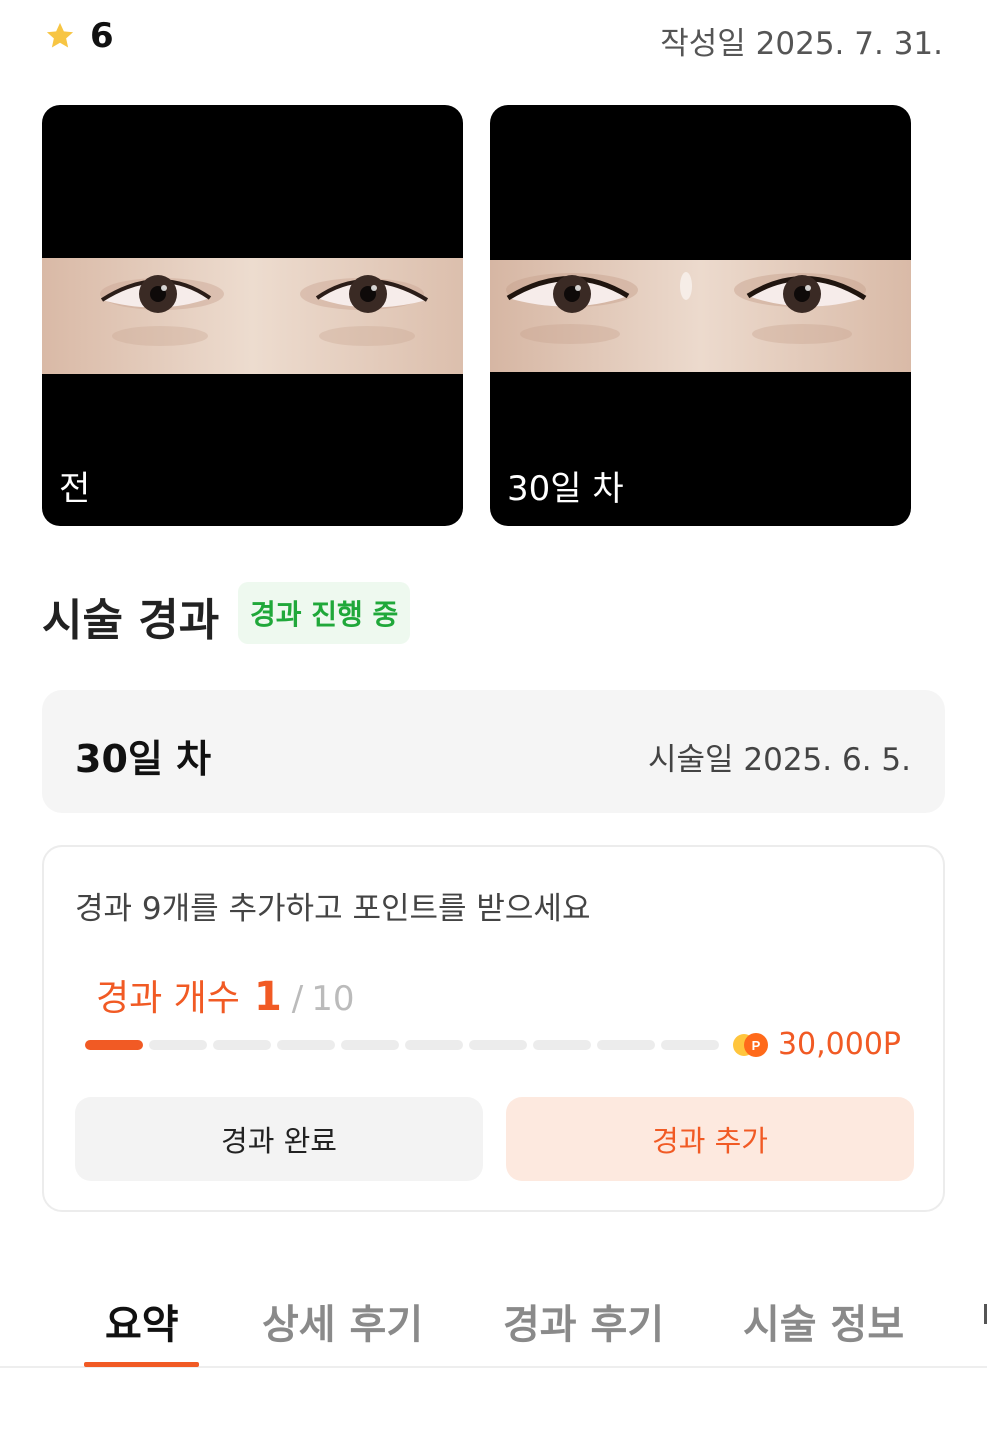 The width and height of the screenshot is (987, 1440). What do you see at coordinates (131, 620) in the screenshot?
I see `section-title: 시술 경과` at bounding box center [131, 620].